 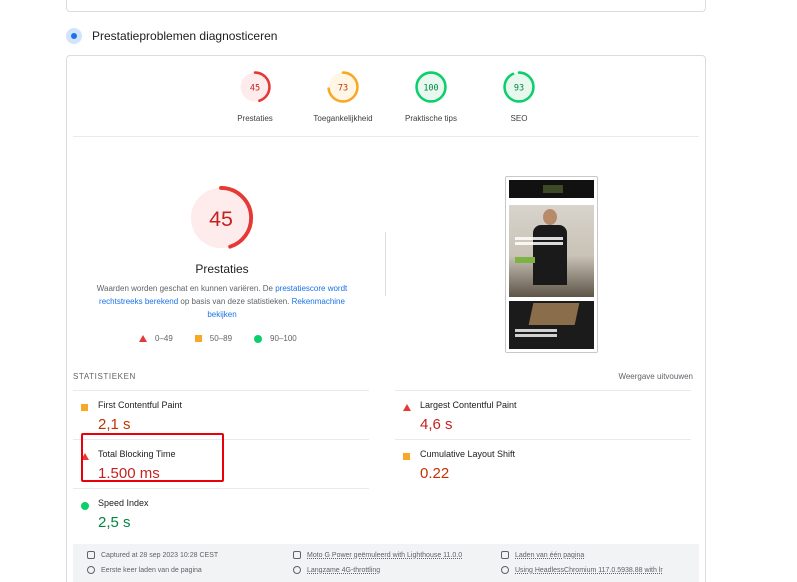 I want to click on gauge-performance: 45 Prestaties, so click(x=255, y=96).